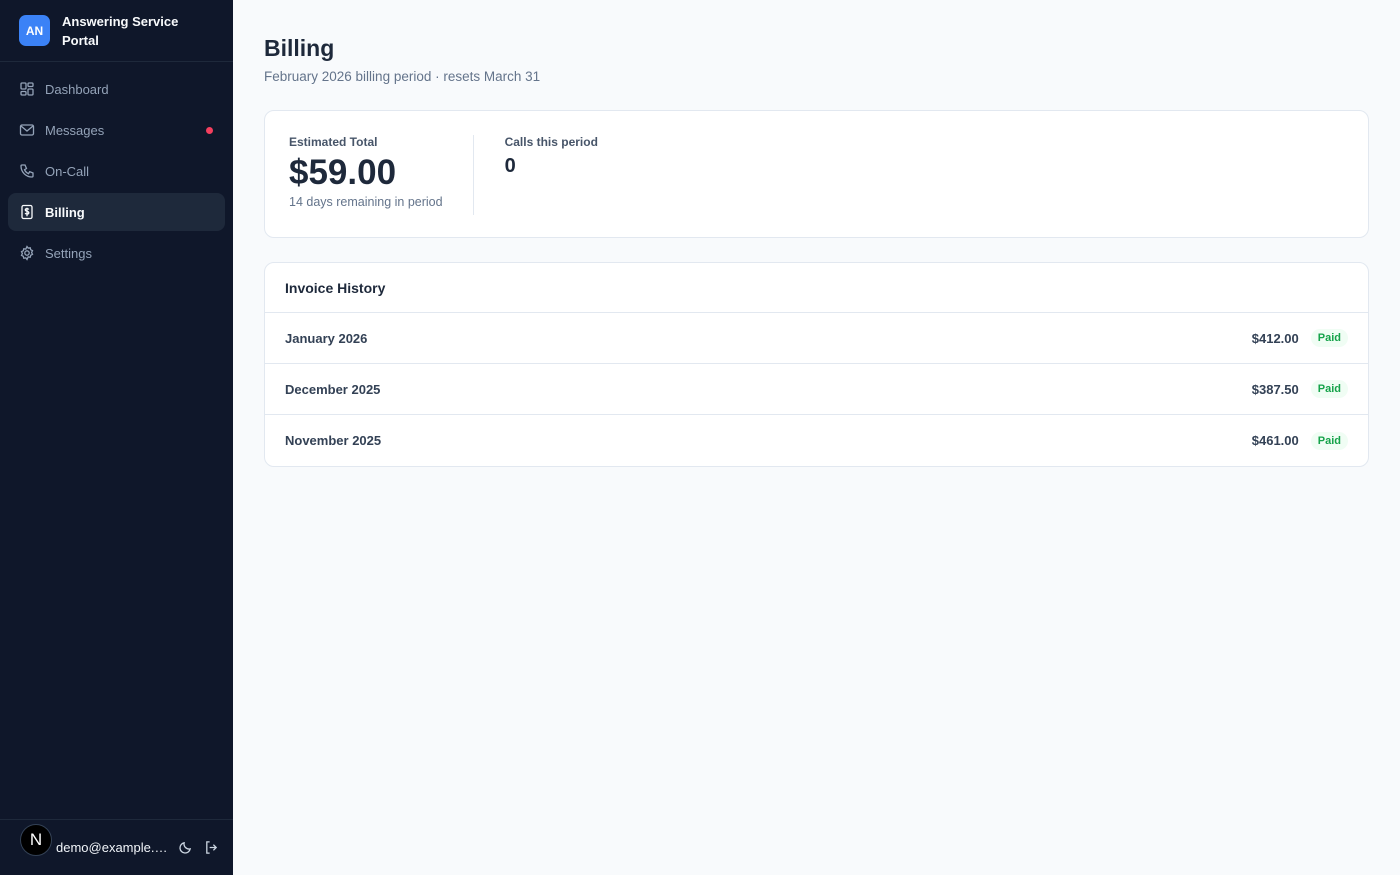 This screenshot has height=875, width=1400. Describe the element at coordinates (36, 839) in the screenshot. I see `avatar: N` at that location.